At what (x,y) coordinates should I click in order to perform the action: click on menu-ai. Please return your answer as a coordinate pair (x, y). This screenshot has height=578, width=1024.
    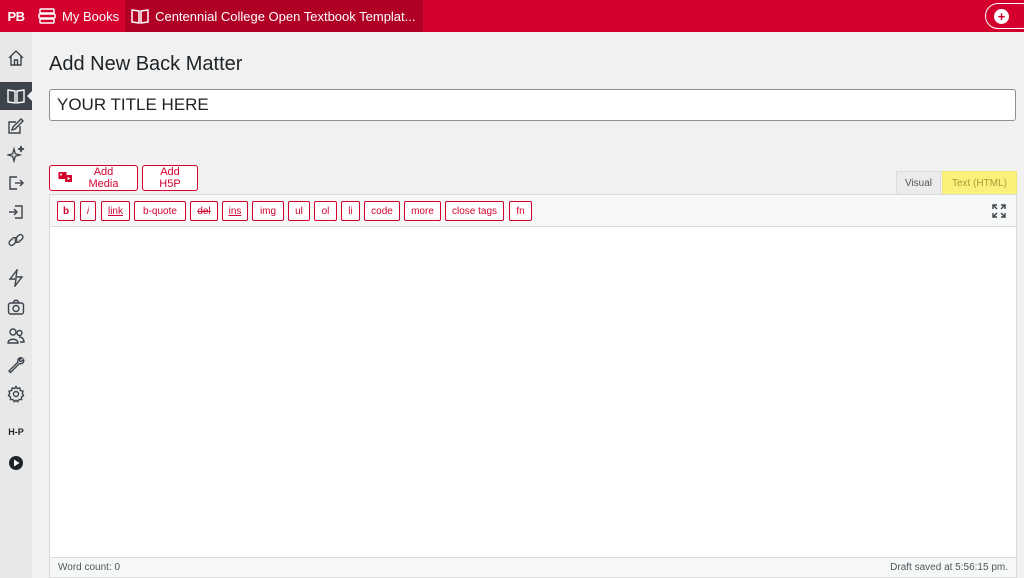
    Looking at the image, I should click on (16, 154).